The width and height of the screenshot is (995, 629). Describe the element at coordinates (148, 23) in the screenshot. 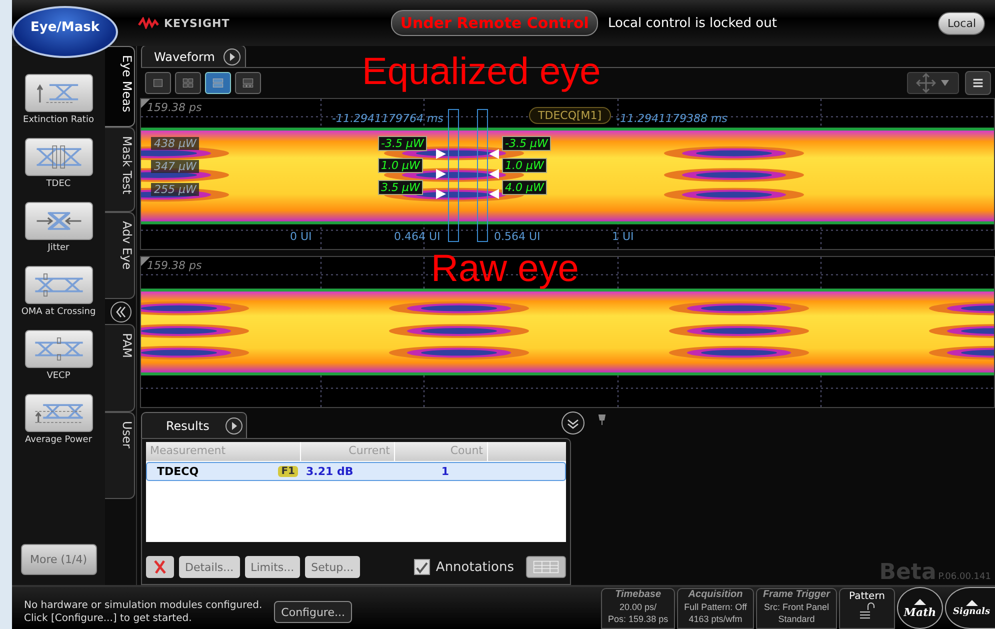

I see `wave-logo-icon` at that location.